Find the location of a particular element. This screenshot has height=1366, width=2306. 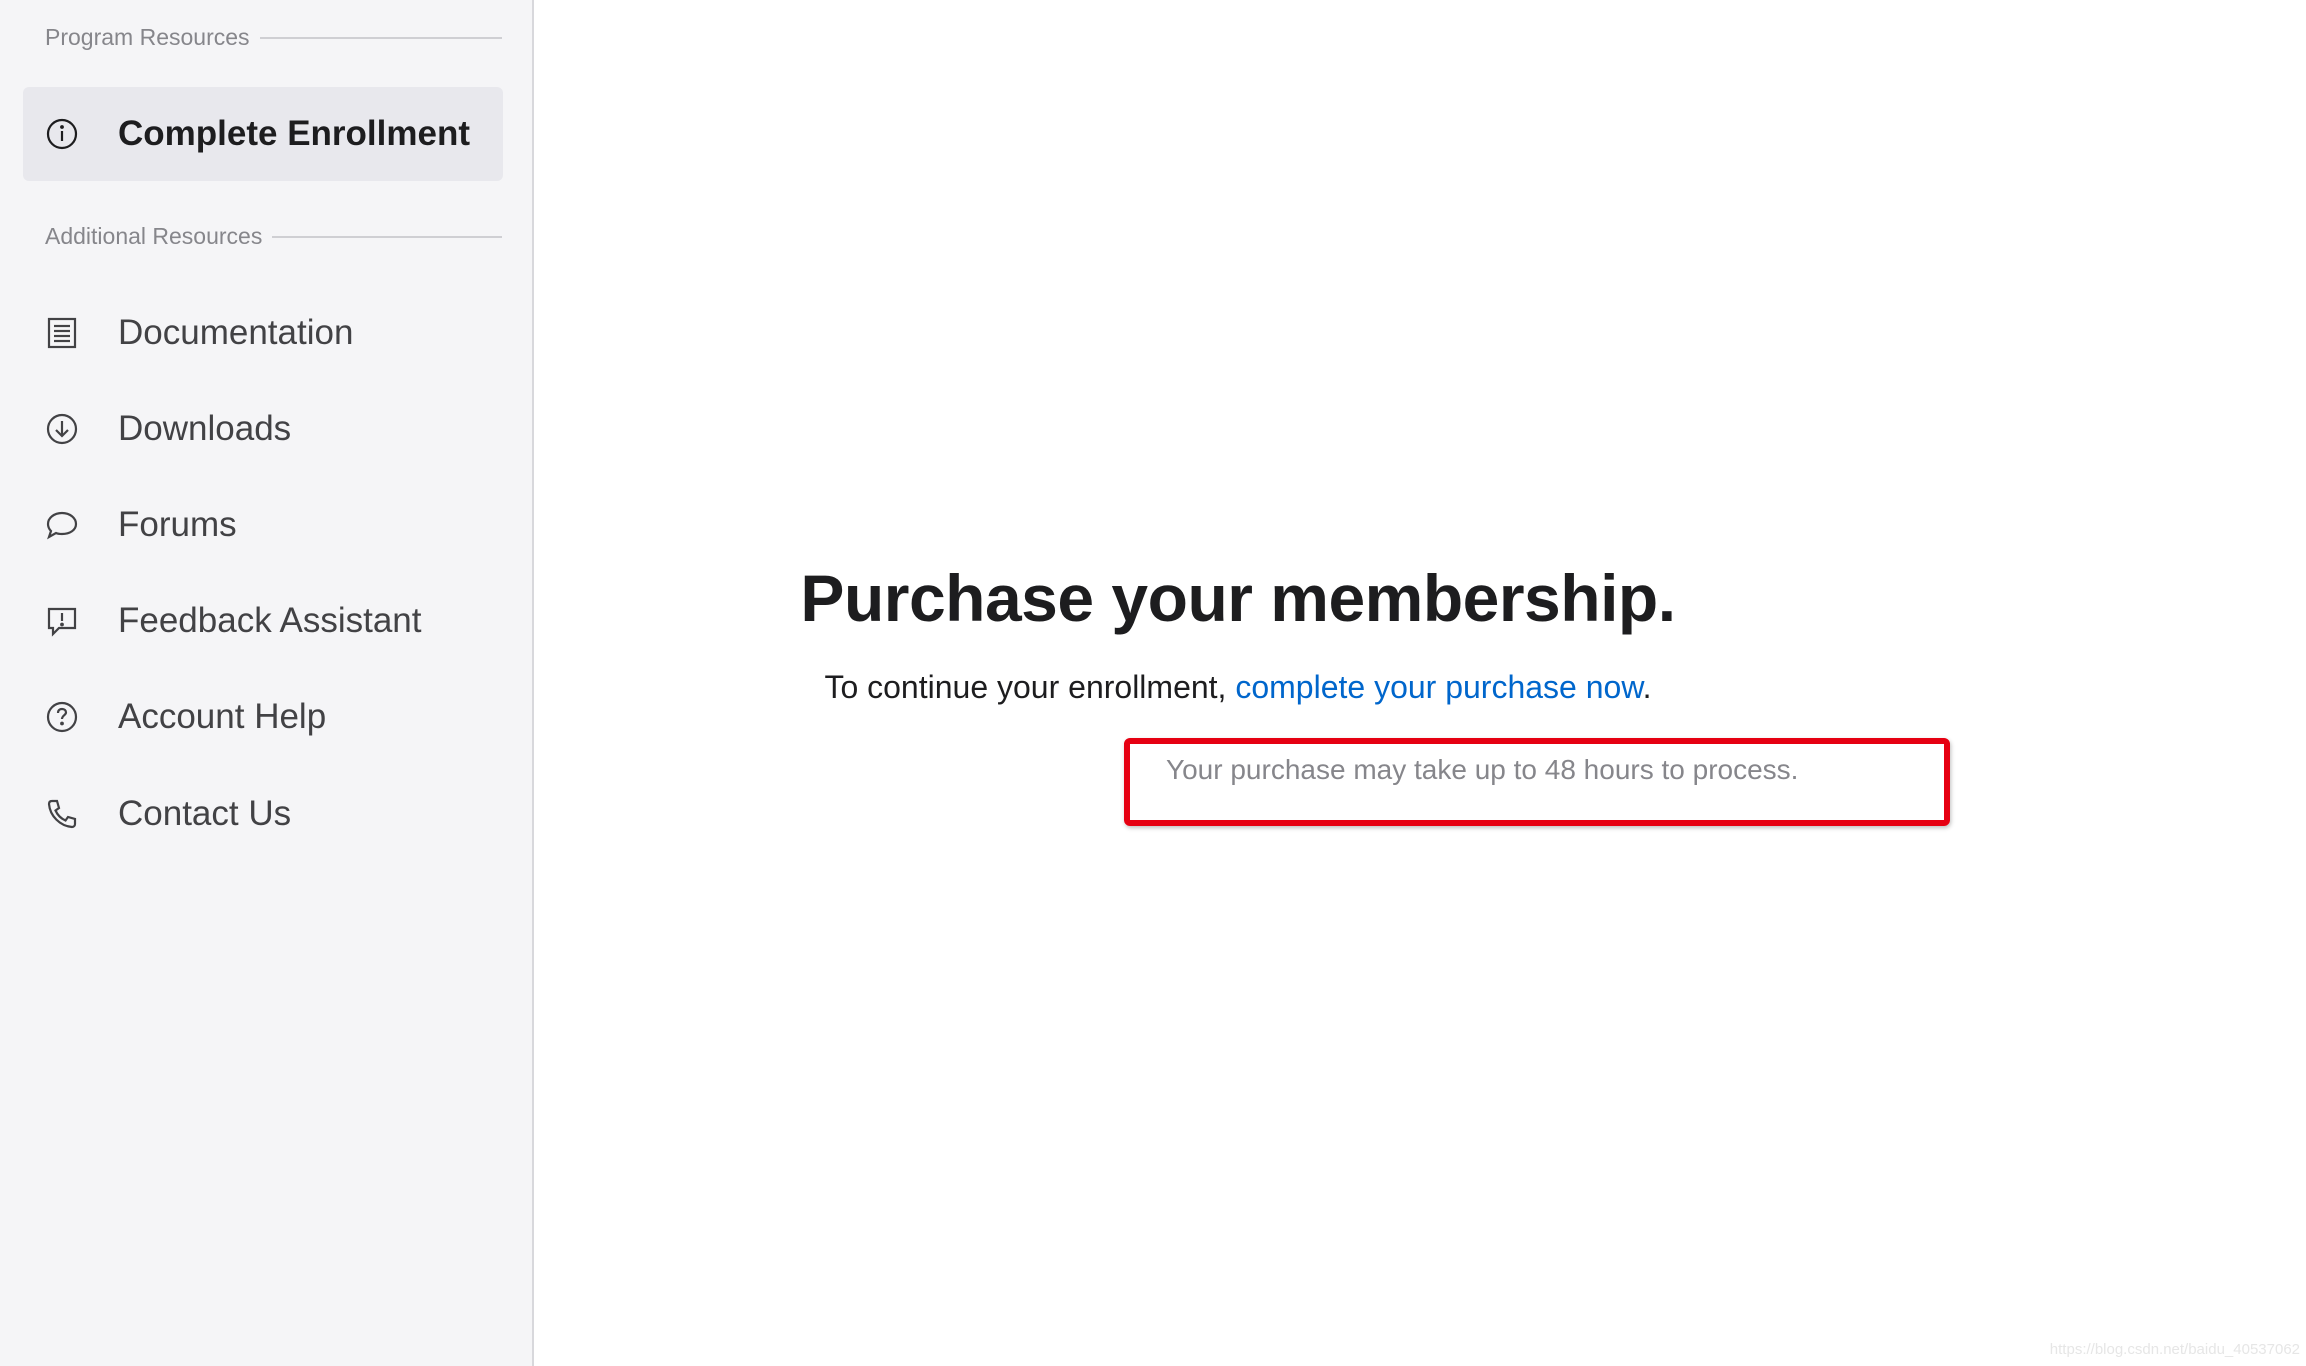

sidebar-item-complete-enrollment: Complete Enrollment is located at coordinates (263, 134).